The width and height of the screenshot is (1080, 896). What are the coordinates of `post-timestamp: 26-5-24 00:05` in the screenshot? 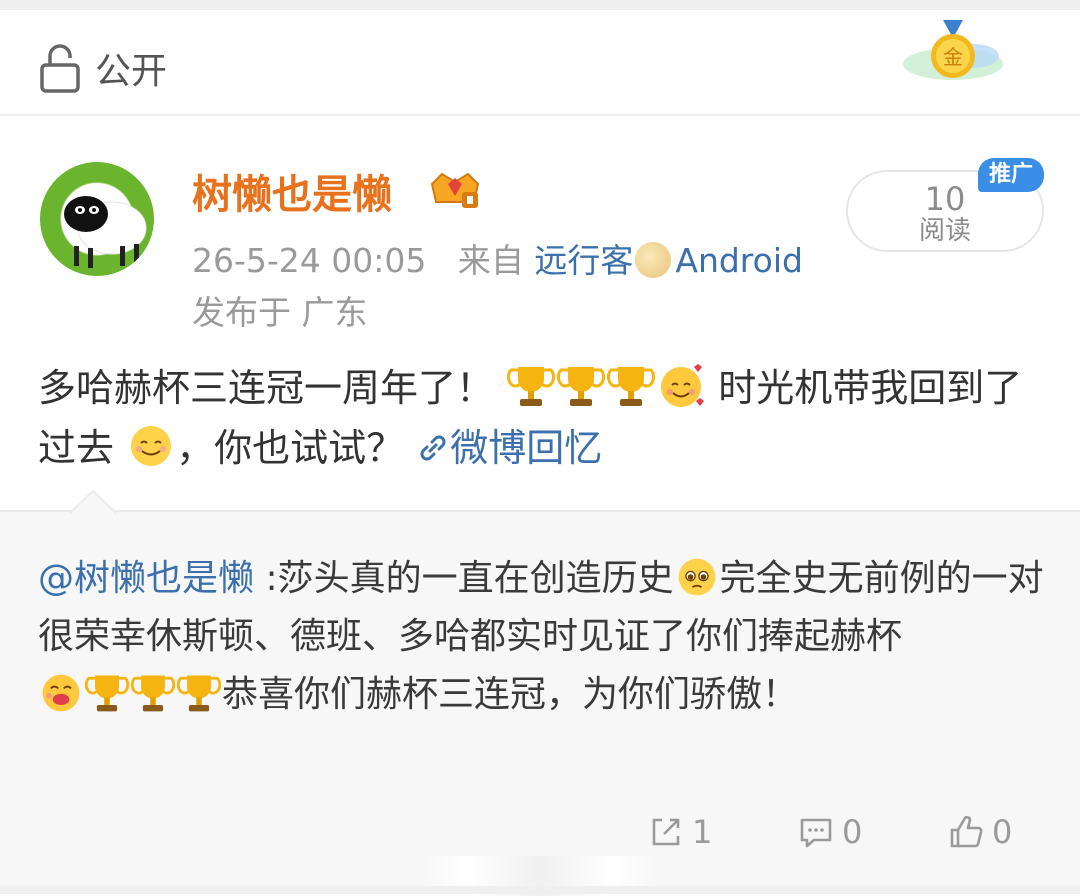 It's located at (309, 260).